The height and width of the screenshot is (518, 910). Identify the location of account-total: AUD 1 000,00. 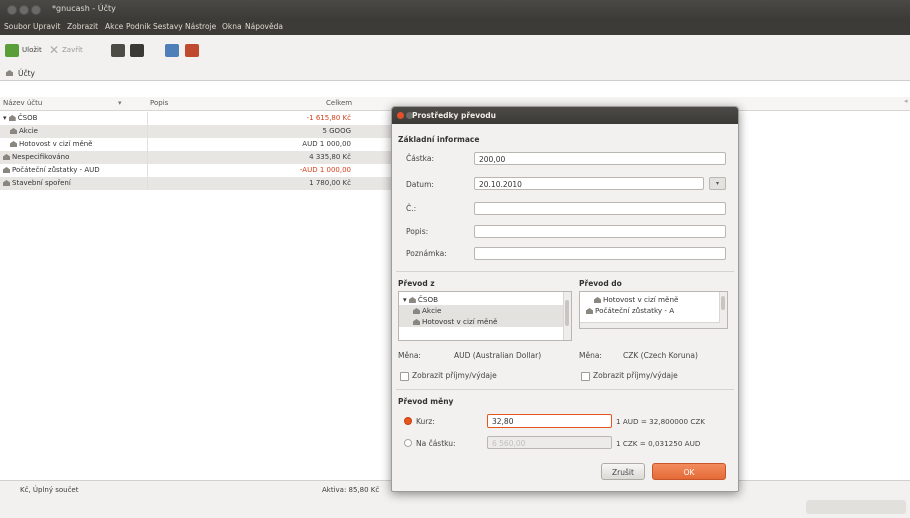
(326, 144).